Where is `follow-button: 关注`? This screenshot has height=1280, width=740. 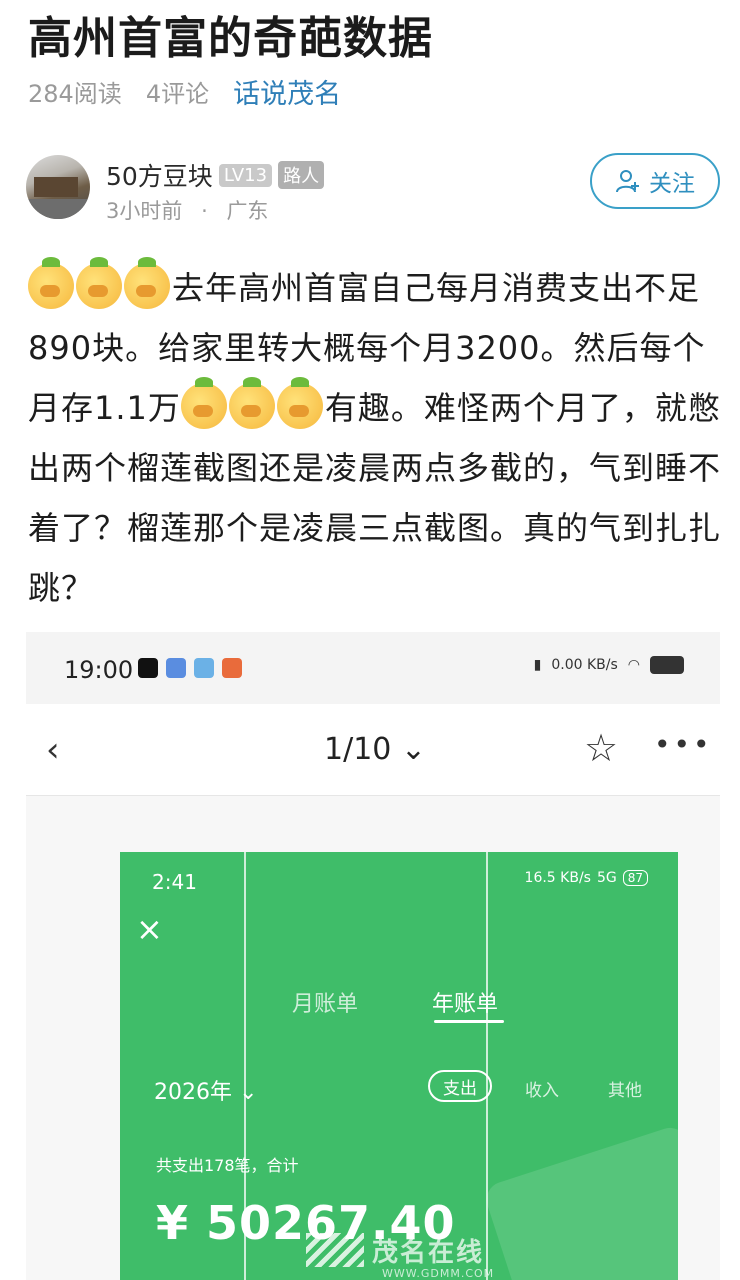
follow-button: 关注 is located at coordinates (655, 181).